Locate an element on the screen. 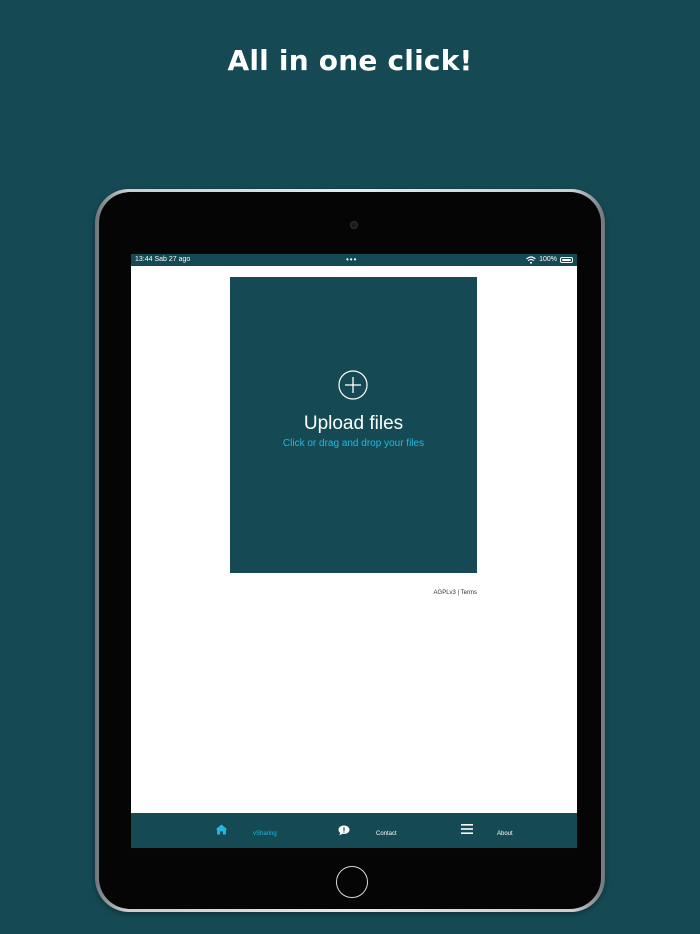  status-bar: 13:44 Sab 27 ago ••• 100% is located at coordinates (354, 260).